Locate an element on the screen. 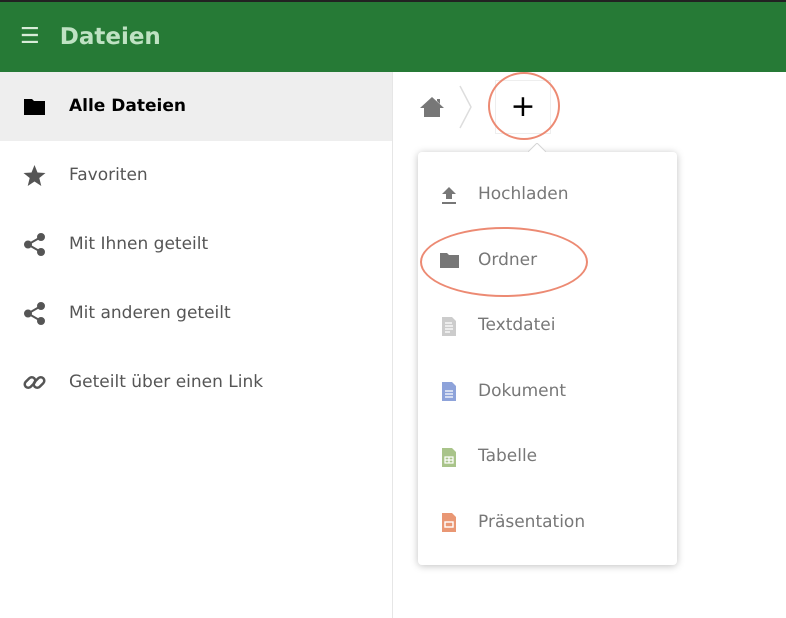 This screenshot has height=618, width=786. star-icon is located at coordinates (34, 175).